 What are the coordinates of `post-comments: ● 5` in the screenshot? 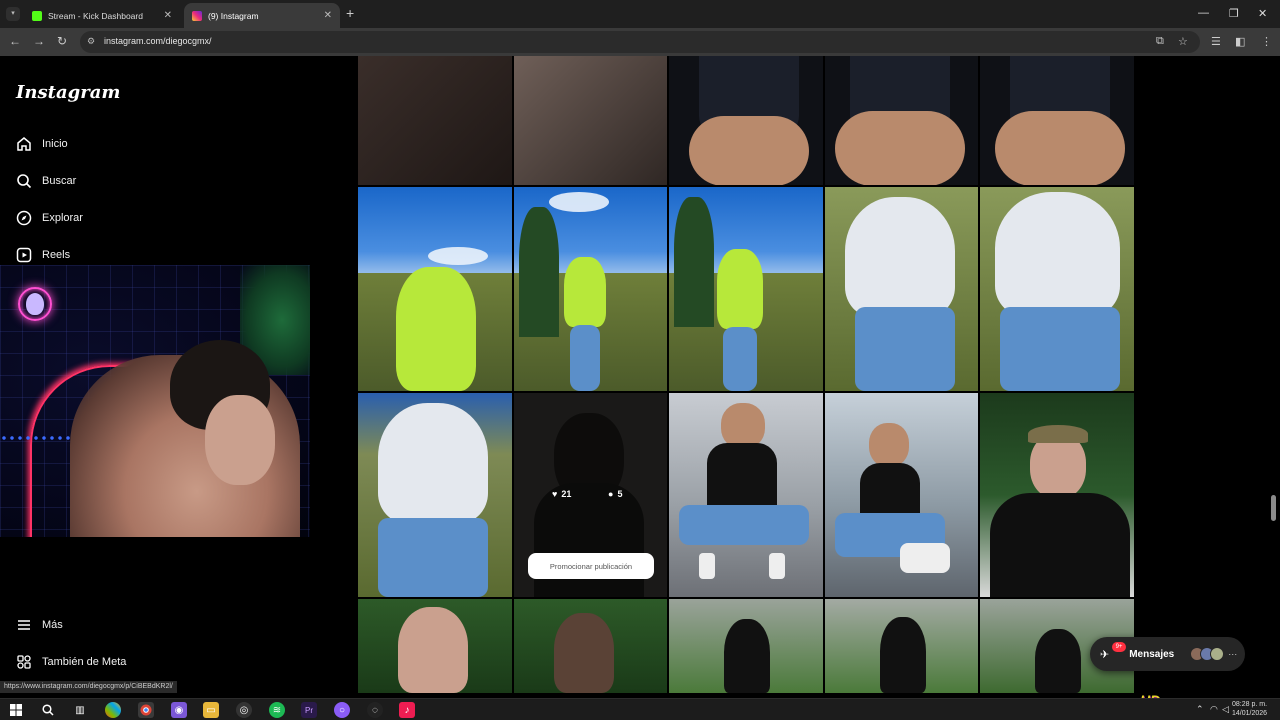 It's located at (615, 494).